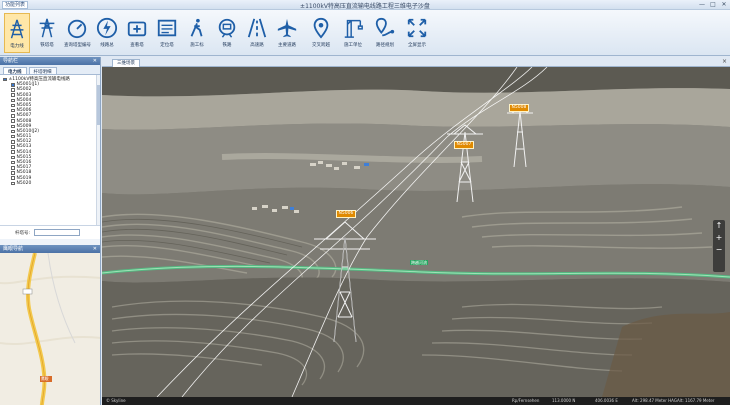 This screenshot has width=730, height=405. I want to click on tool-power-line: 电力线, so click(17, 33).